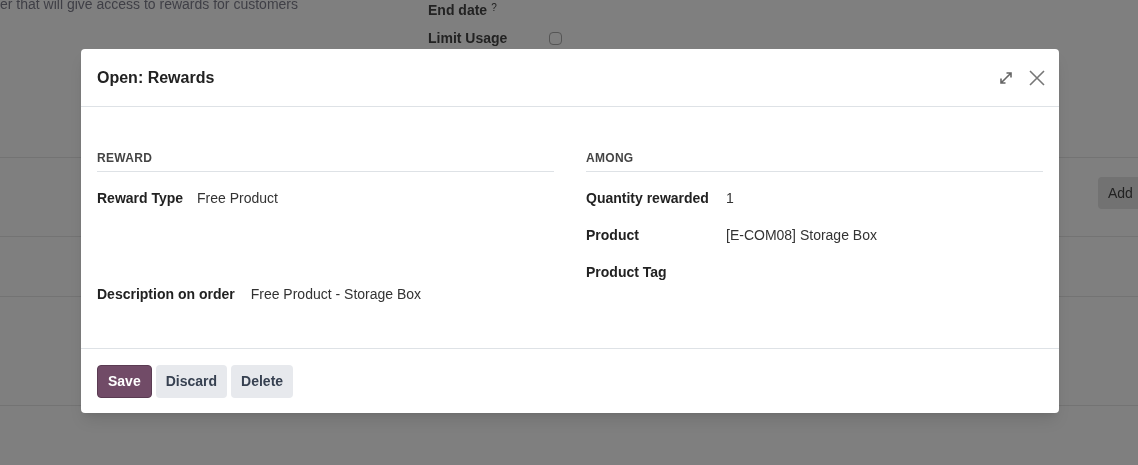  I want to click on field-label: Reward Type, so click(141, 198).